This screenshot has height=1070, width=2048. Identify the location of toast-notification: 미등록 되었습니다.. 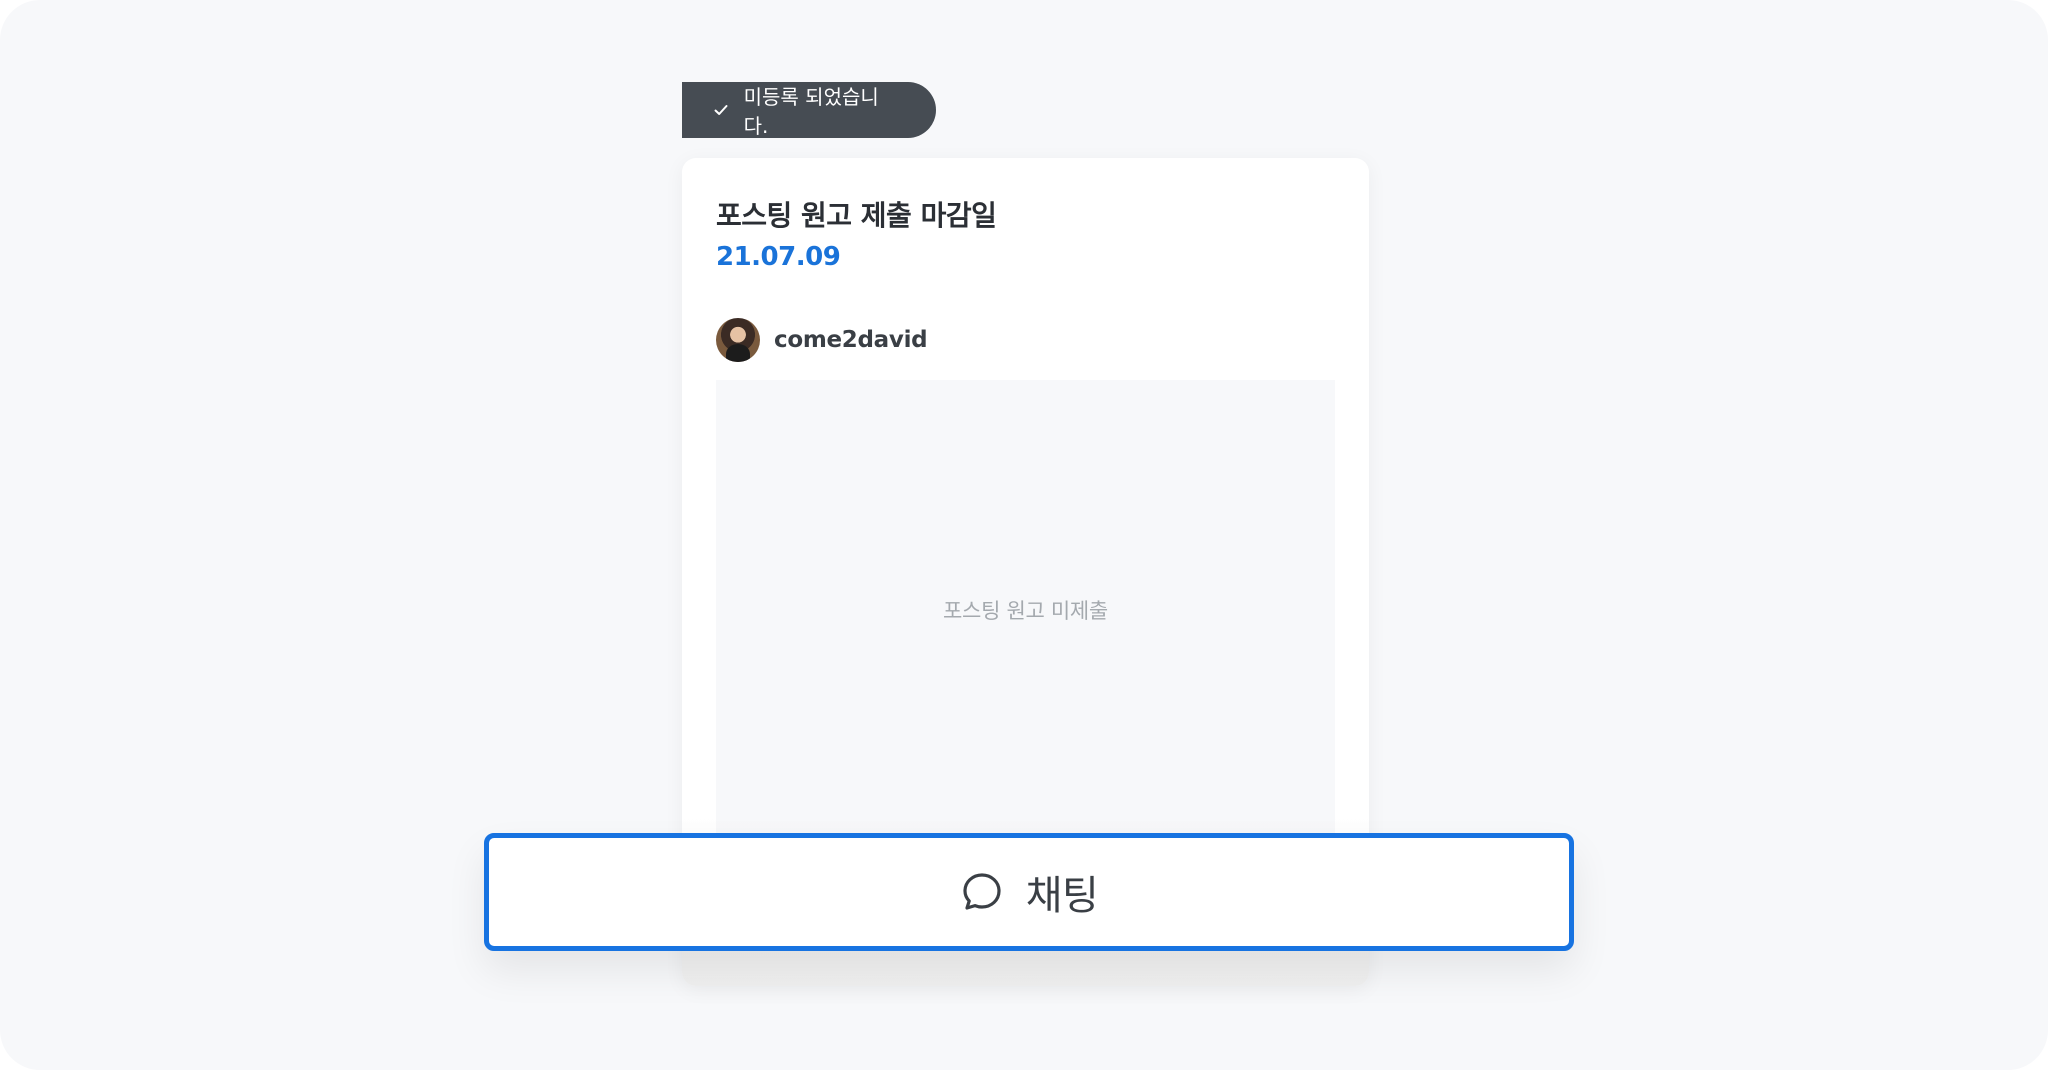
(809, 110).